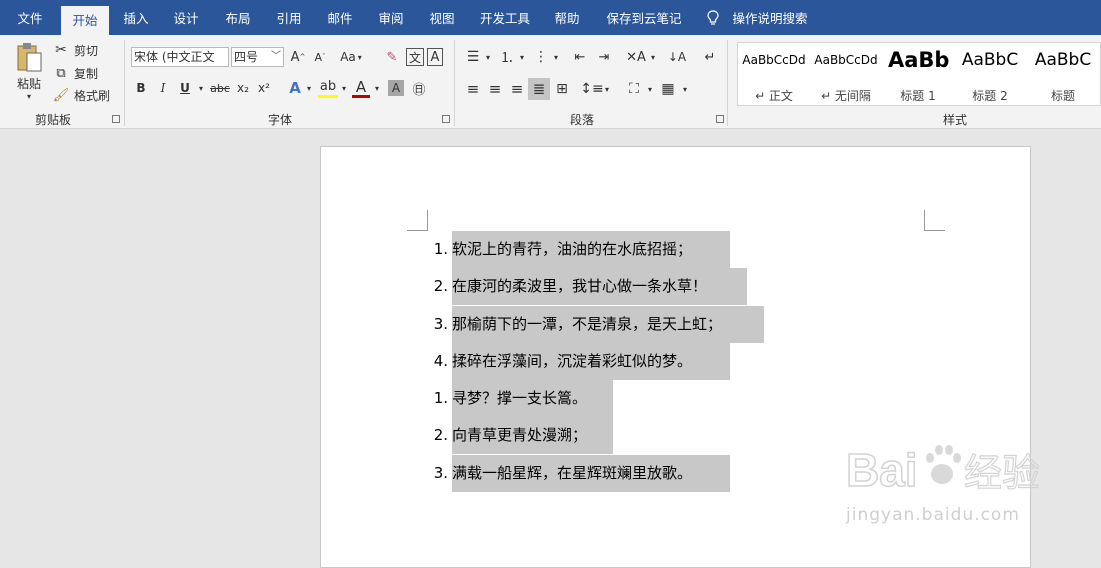 The image size is (1101, 568). What do you see at coordinates (340, 17) in the screenshot?
I see `tab-mailings: 邮件` at bounding box center [340, 17].